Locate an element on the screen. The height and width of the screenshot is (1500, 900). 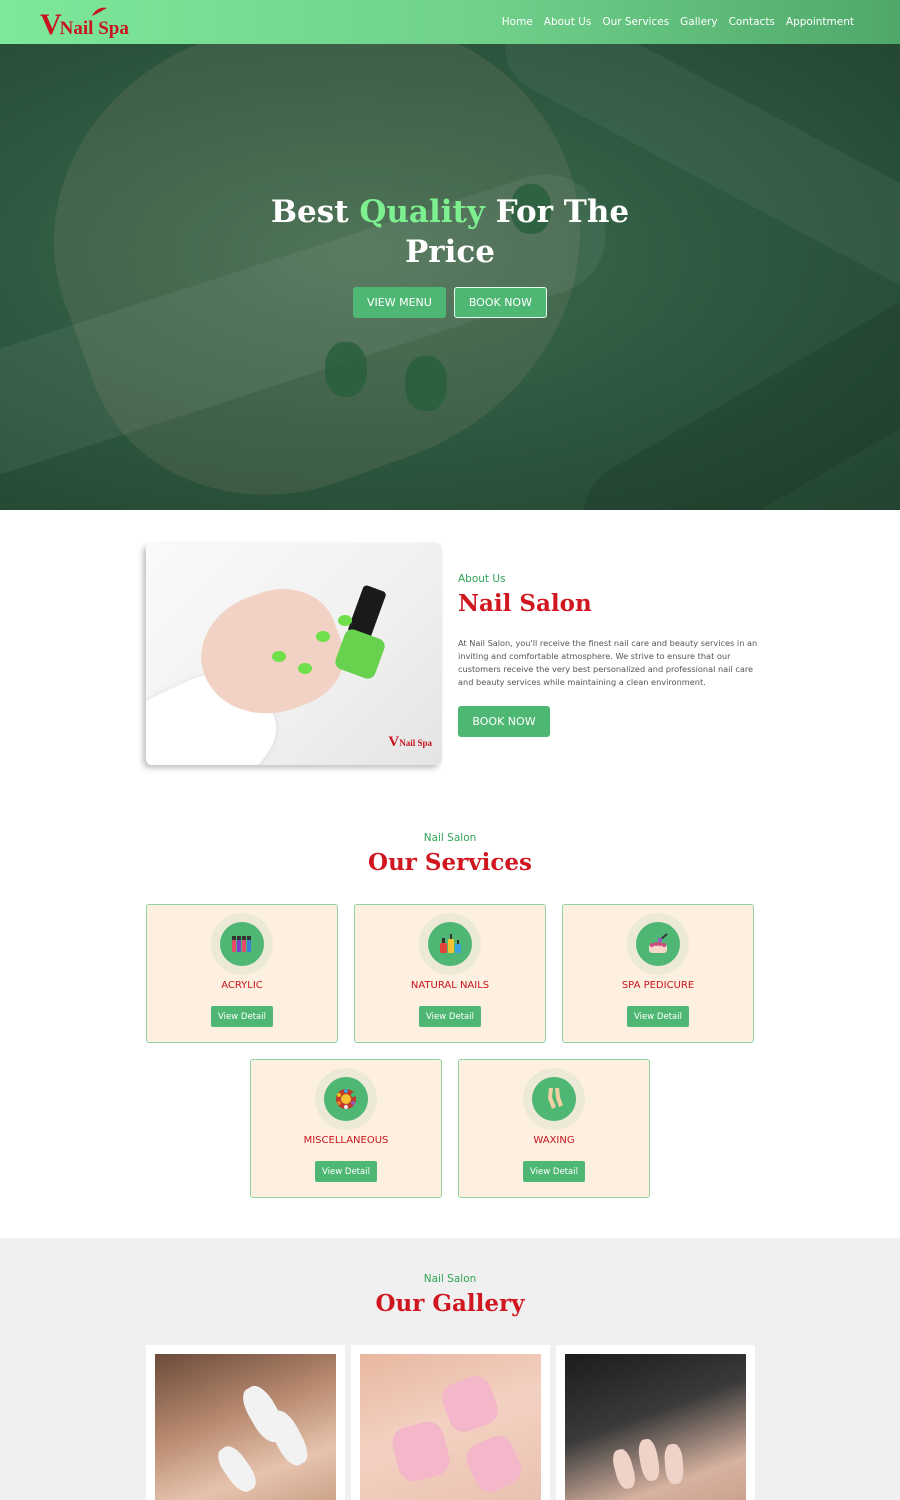
legs-icon is located at coordinates (555, 1098).